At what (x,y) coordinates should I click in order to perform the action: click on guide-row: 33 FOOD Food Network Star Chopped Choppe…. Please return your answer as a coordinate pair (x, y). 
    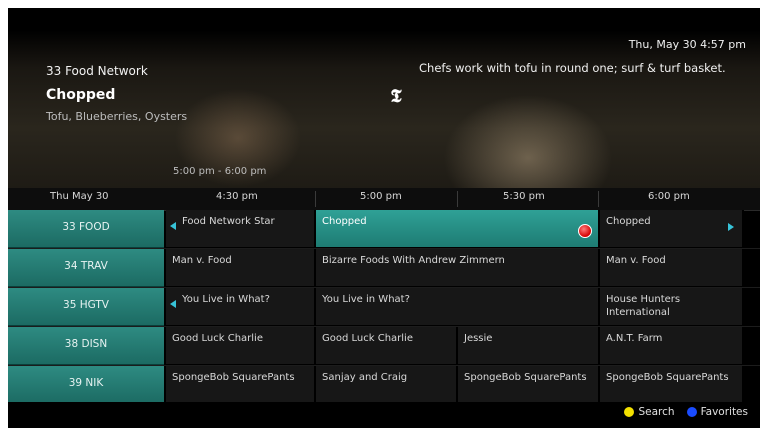
    Looking at the image, I should click on (384, 229).